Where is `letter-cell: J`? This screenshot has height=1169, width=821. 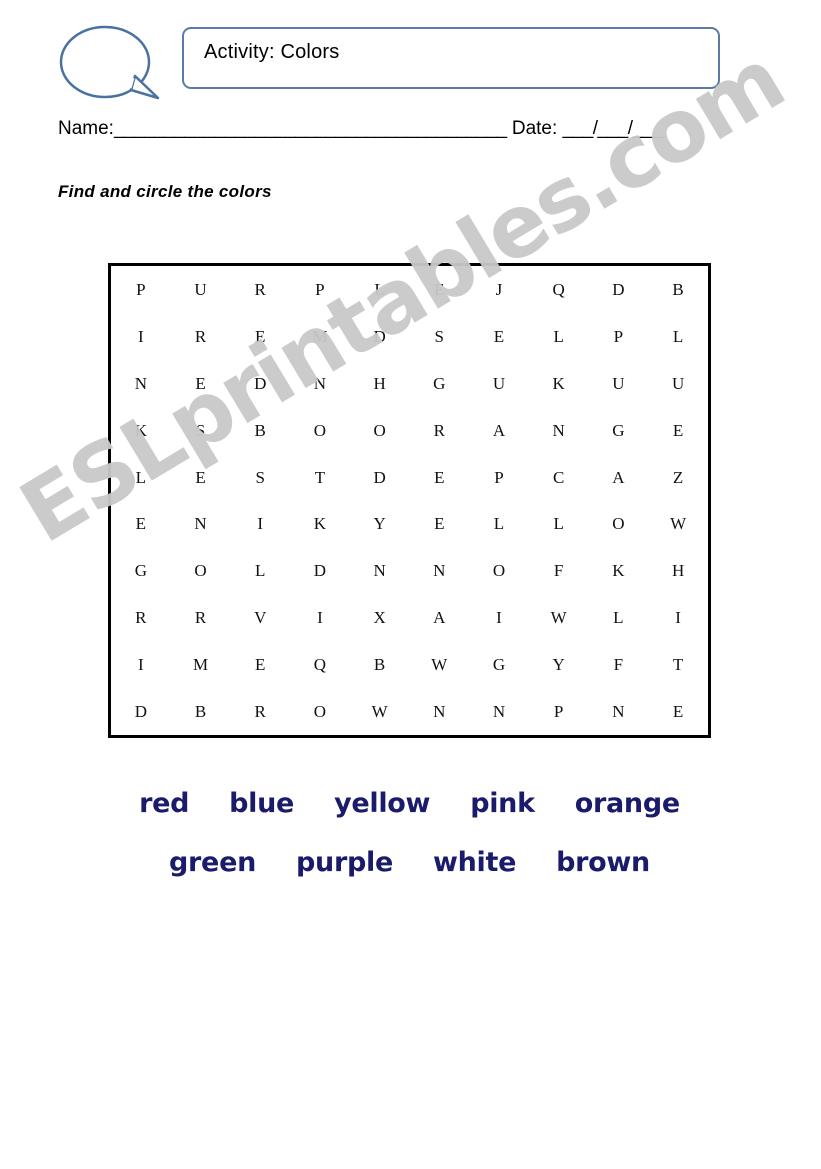 letter-cell: J is located at coordinates (499, 289).